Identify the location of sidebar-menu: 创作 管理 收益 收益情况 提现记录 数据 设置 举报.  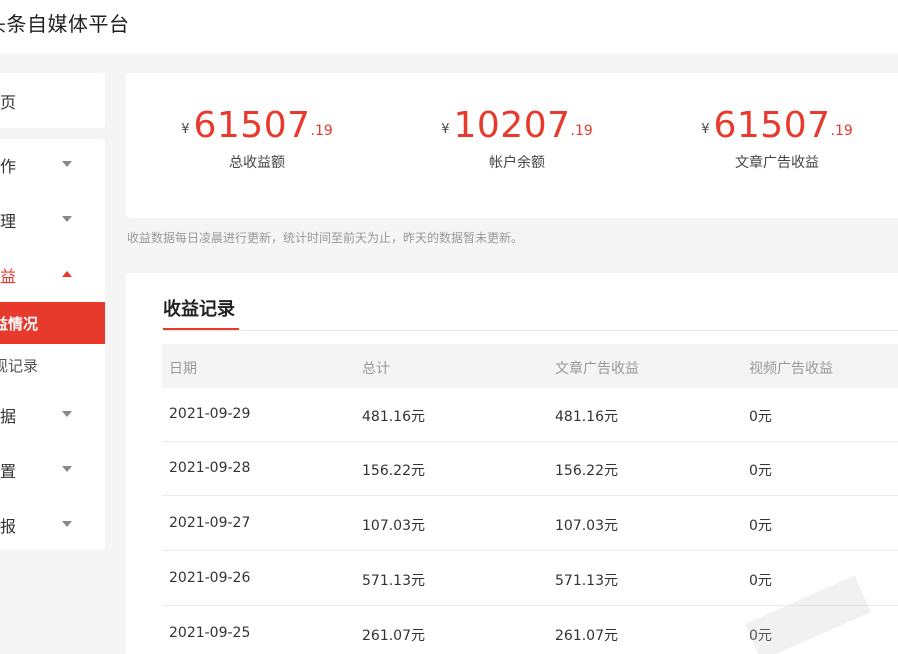
(52, 344).